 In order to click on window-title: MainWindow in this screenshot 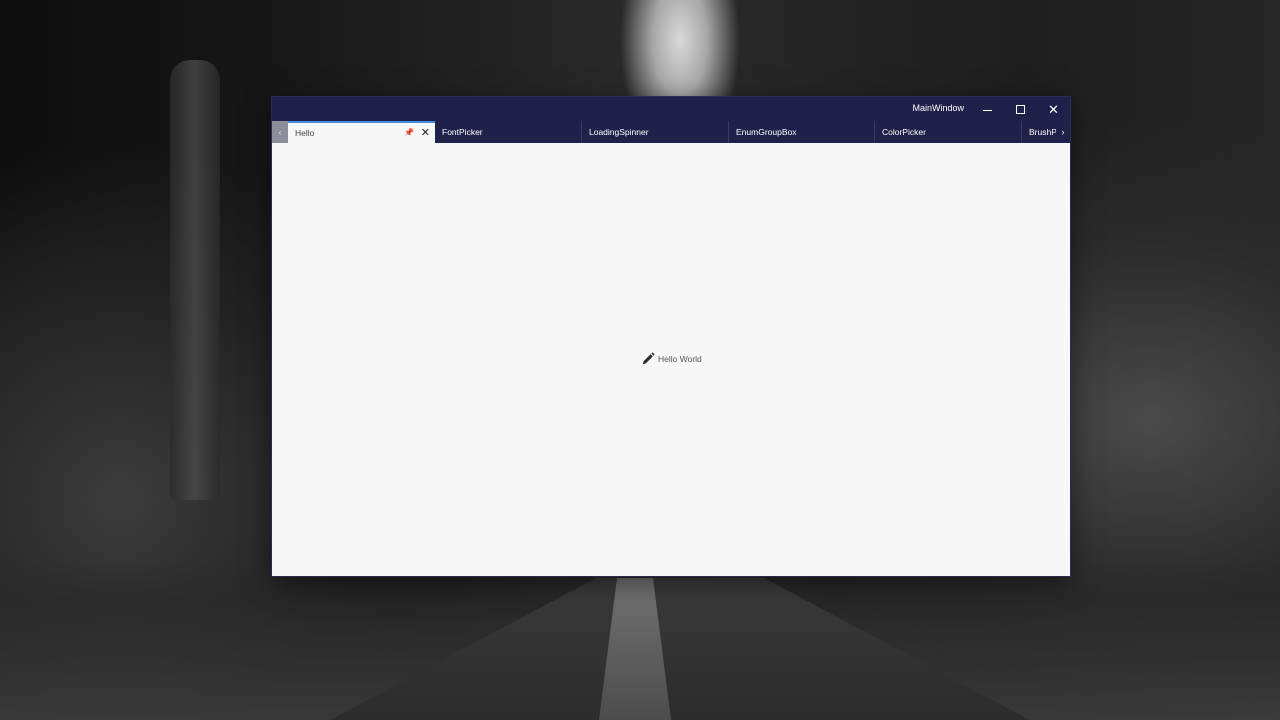, I will do `click(938, 108)`.